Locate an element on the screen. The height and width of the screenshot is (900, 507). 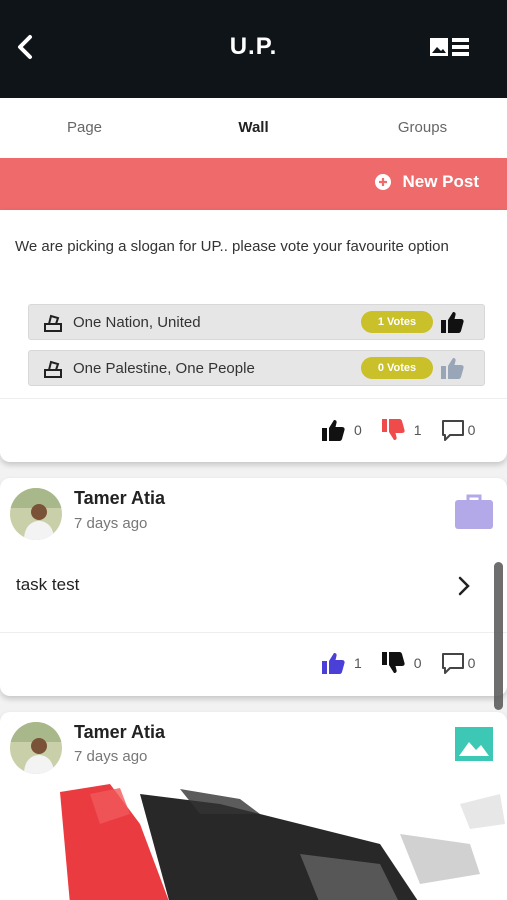
briefcase-icon is located at coordinates (474, 511).